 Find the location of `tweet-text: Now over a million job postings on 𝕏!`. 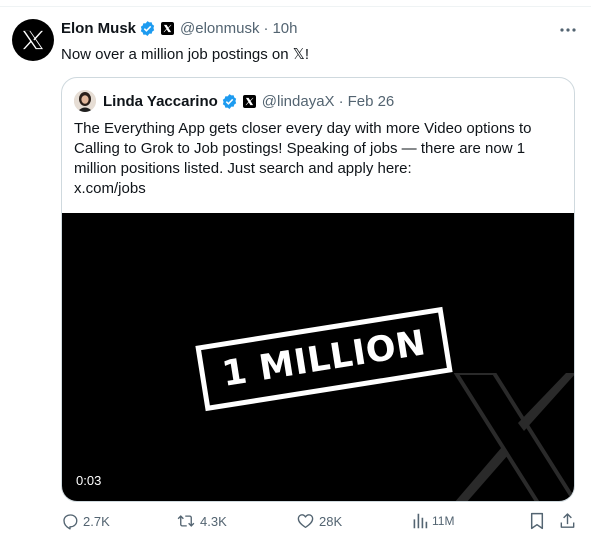

tweet-text: Now over a million job postings on 𝕏! is located at coordinates (185, 54).